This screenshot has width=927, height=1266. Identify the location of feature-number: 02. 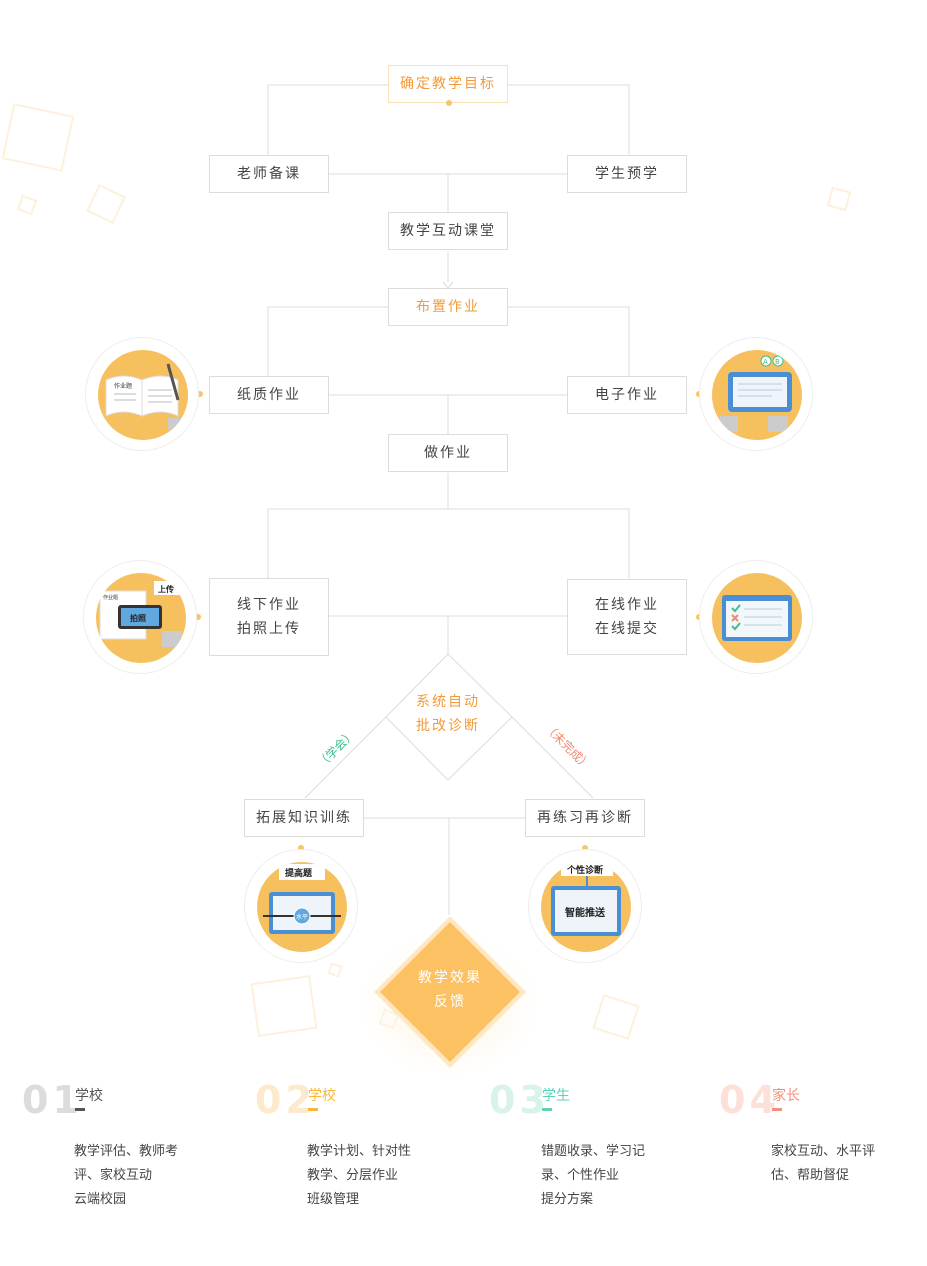
(285, 1100).